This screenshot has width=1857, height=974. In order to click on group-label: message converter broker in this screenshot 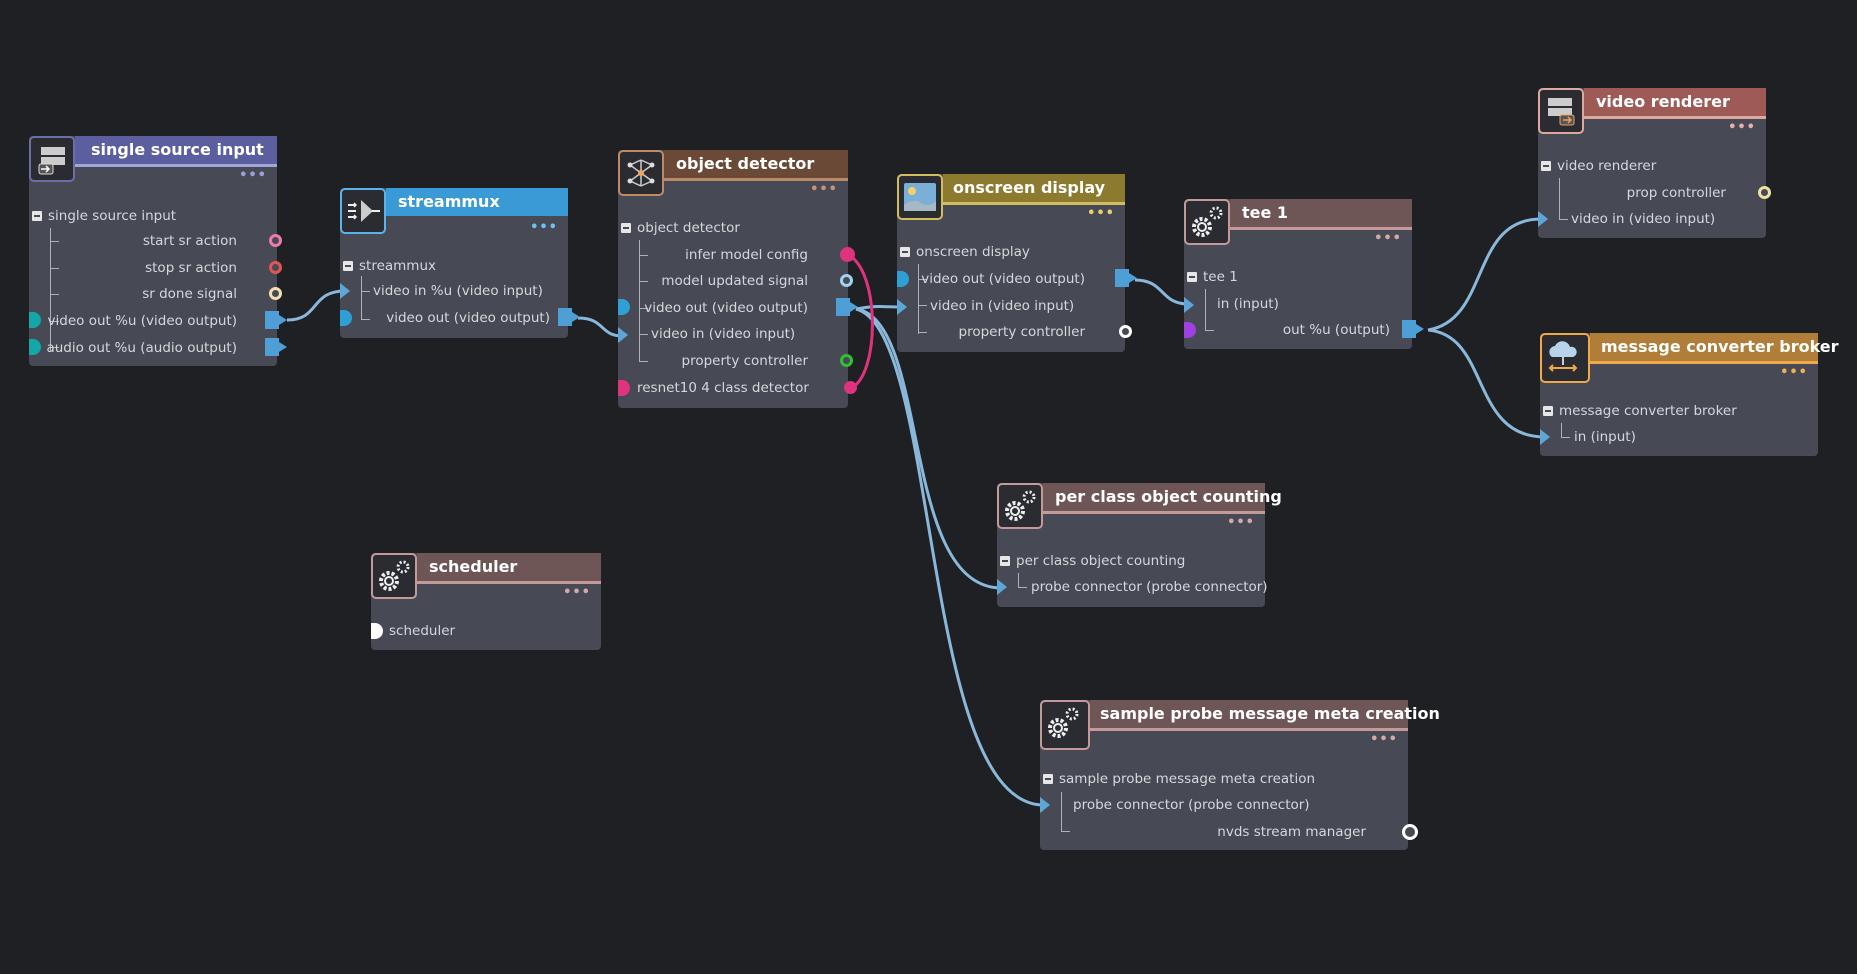, I will do `click(1648, 411)`.